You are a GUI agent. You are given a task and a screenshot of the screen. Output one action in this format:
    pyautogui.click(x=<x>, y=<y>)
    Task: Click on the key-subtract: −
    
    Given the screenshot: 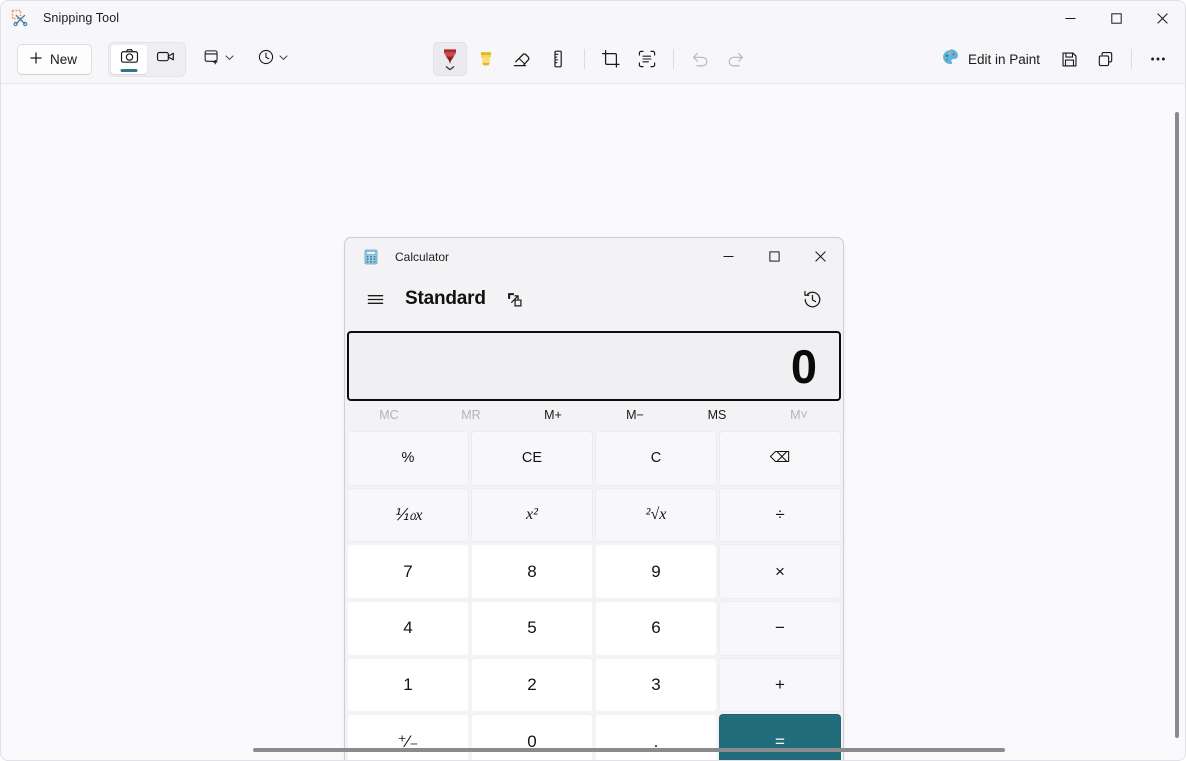 What is the action you would take?
    pyautogui.click(x=780, y=628)
    